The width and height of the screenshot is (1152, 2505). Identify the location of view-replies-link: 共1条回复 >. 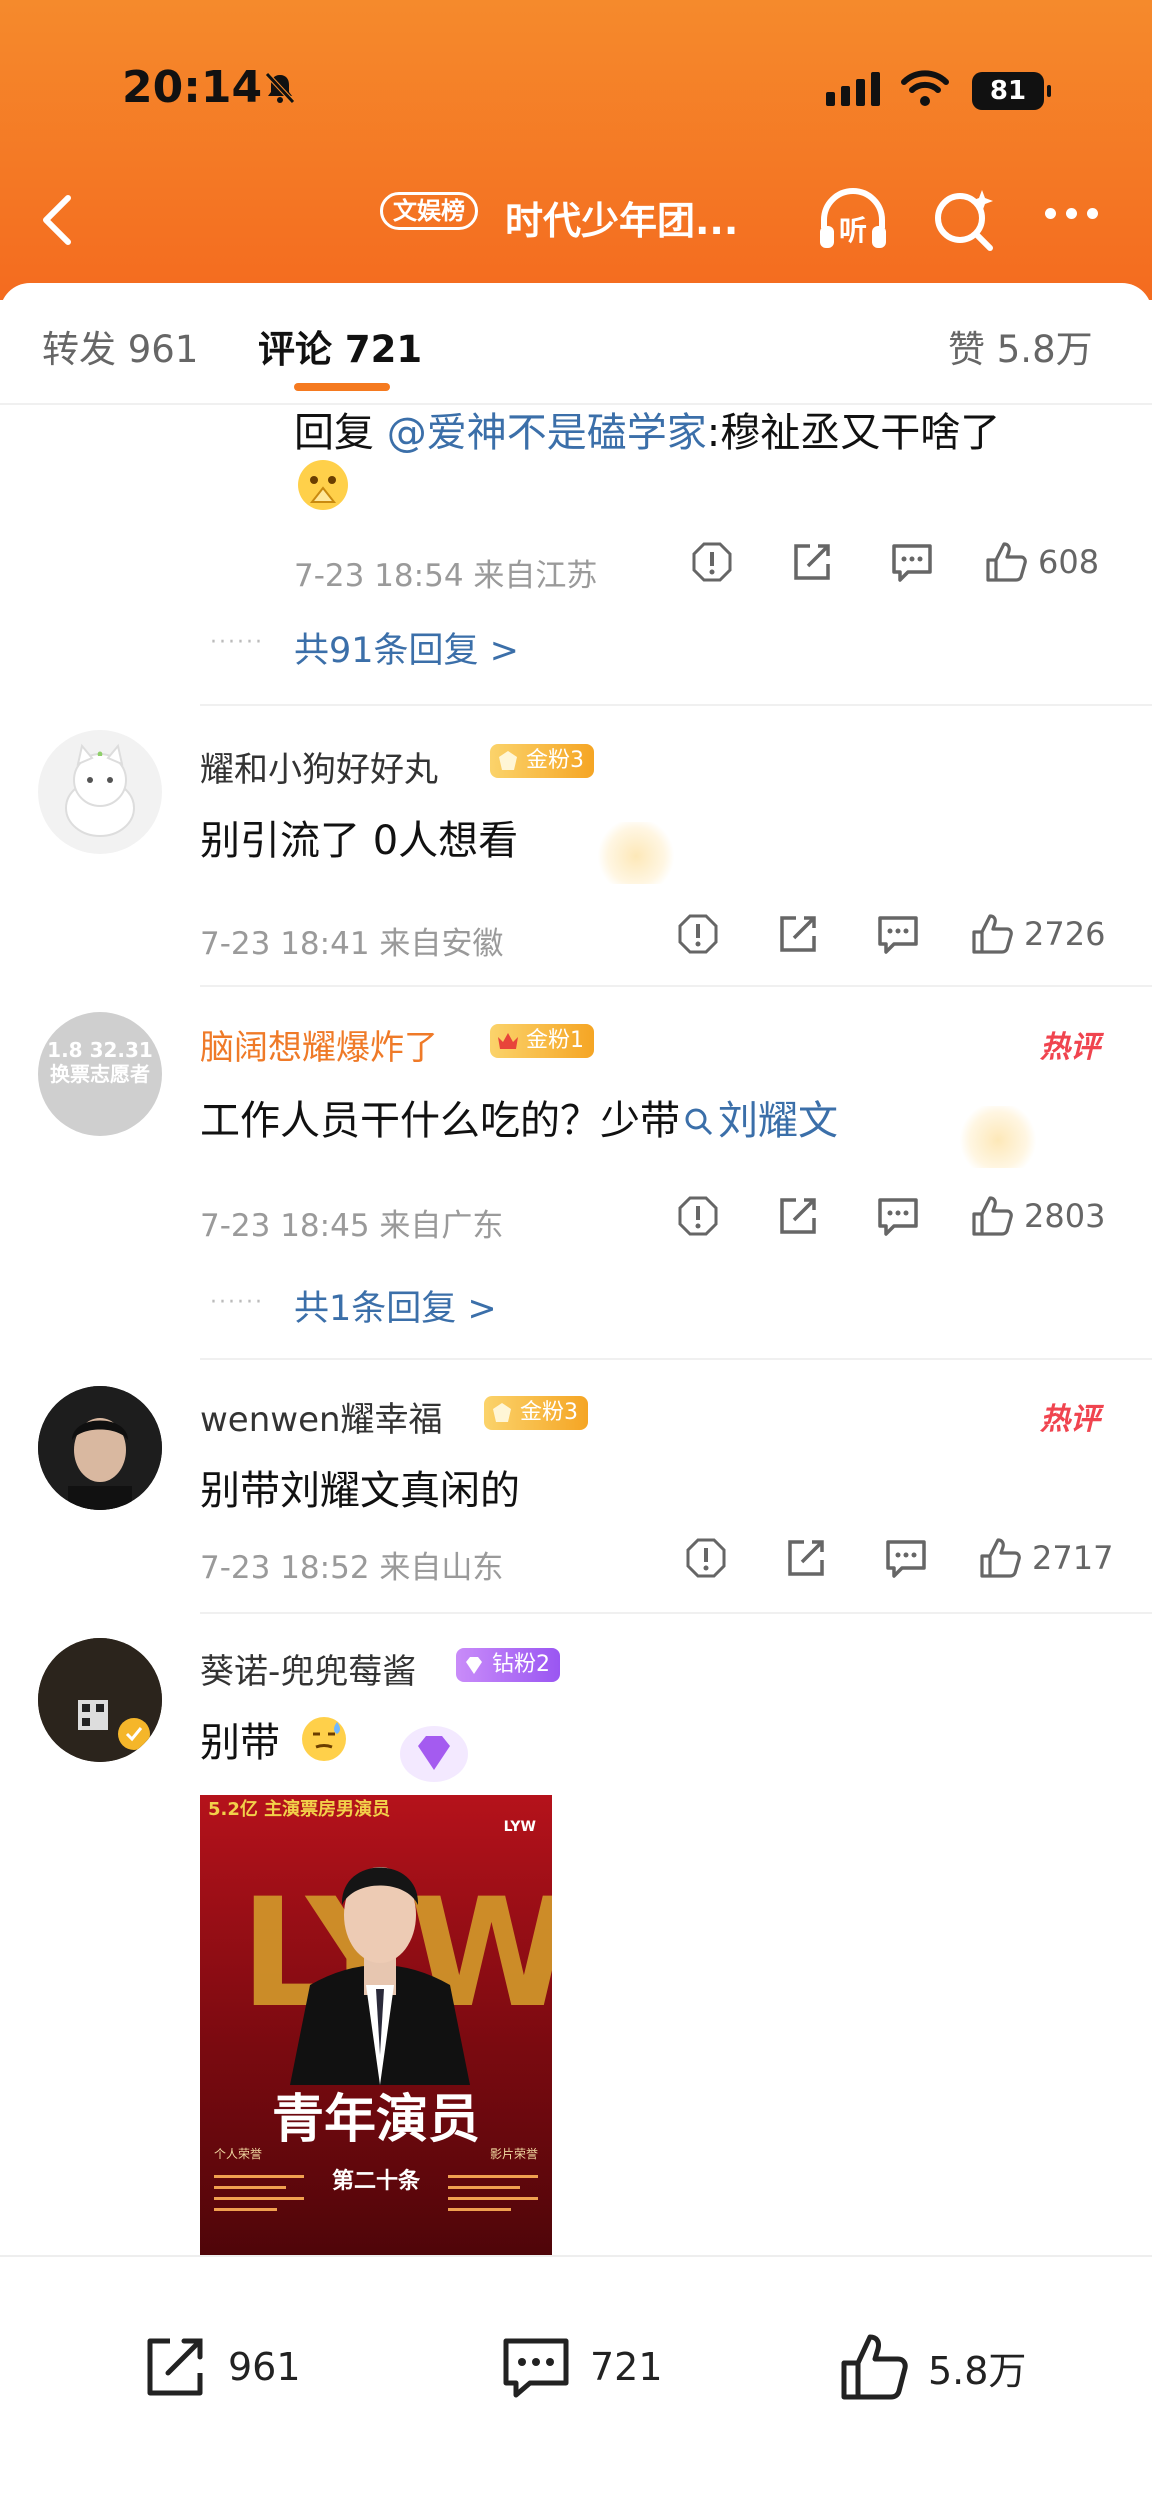
(395, 1305).